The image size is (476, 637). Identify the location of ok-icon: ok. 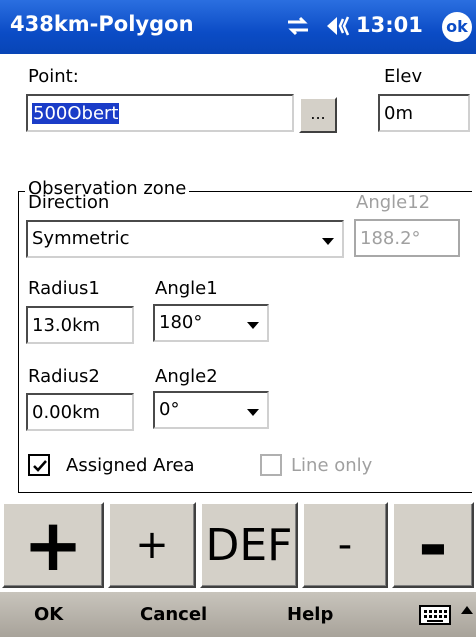
(457, 27).